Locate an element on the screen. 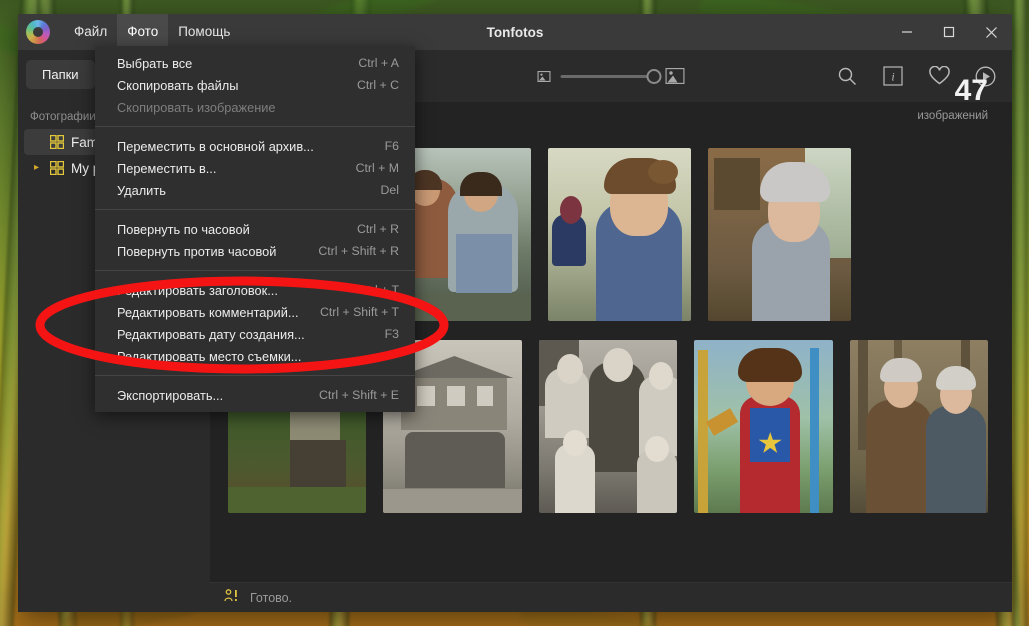 Image resolution: width=1029 pixels, height=626 pixels. menu-item-accel: Ctrl + Shift + R is located at coordinates (358, 251).